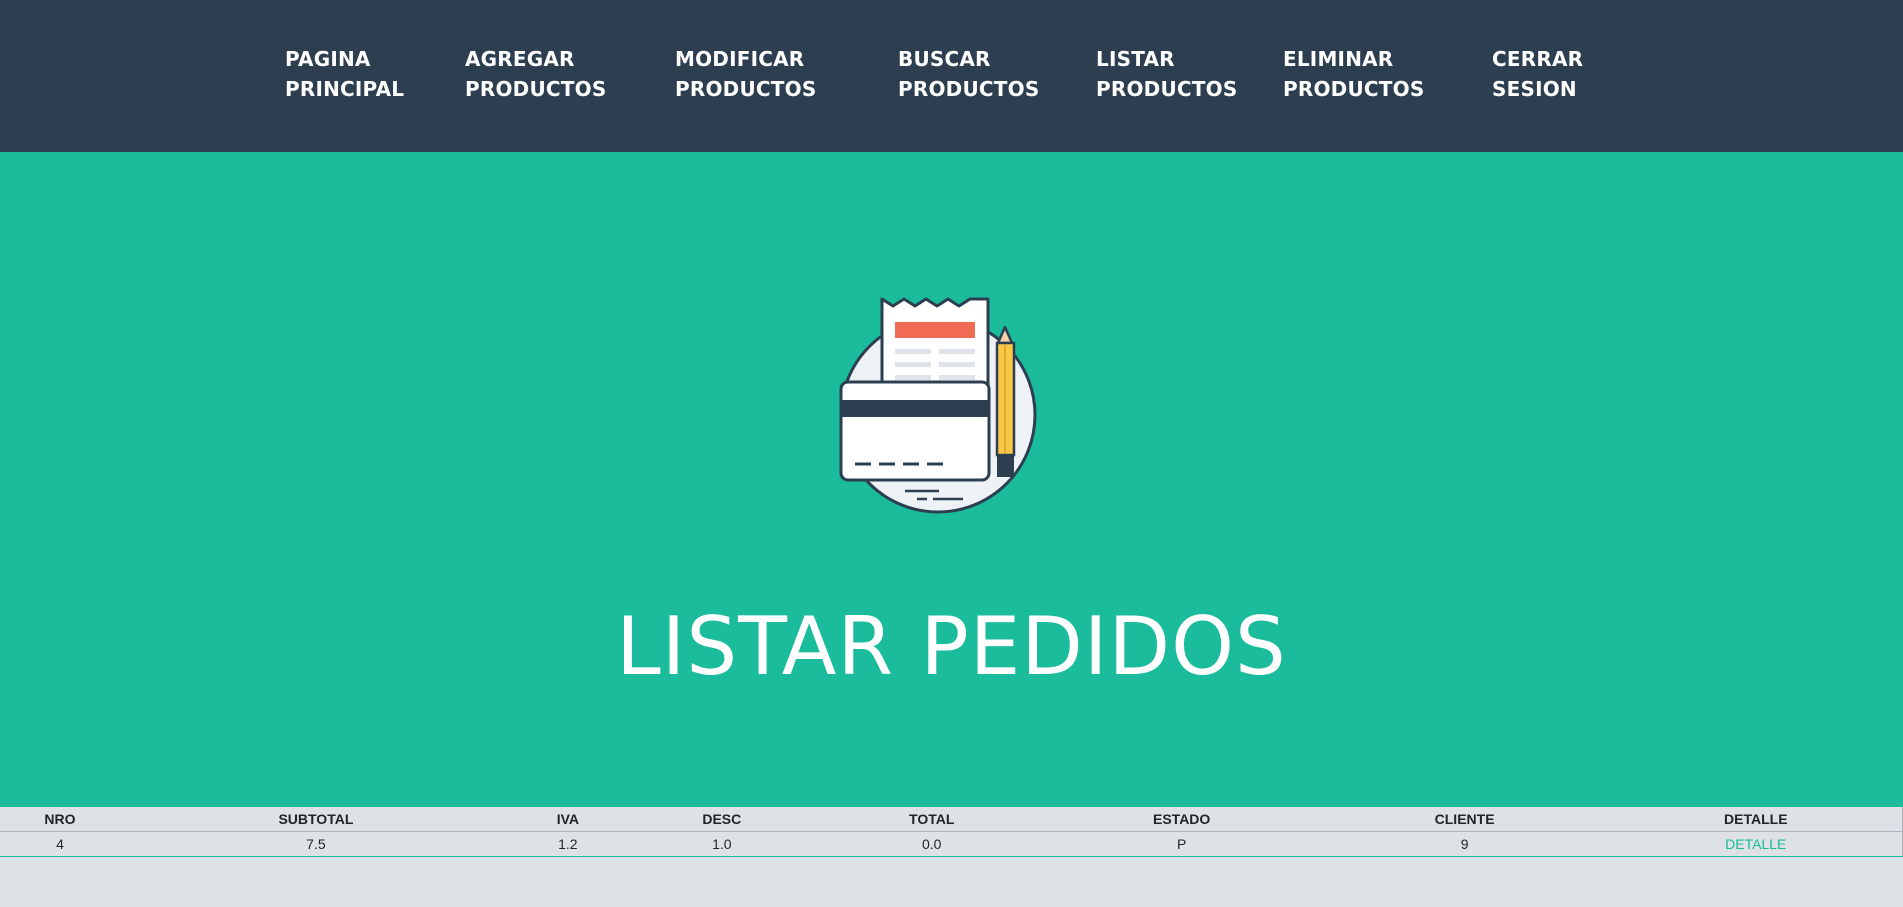 This screenshot has width=1903, height=907. What do you see at coordinates (1338, 59) in the screenshot?
I see `nav-label: ELIMINAR` at bounding box center [1338, 59].